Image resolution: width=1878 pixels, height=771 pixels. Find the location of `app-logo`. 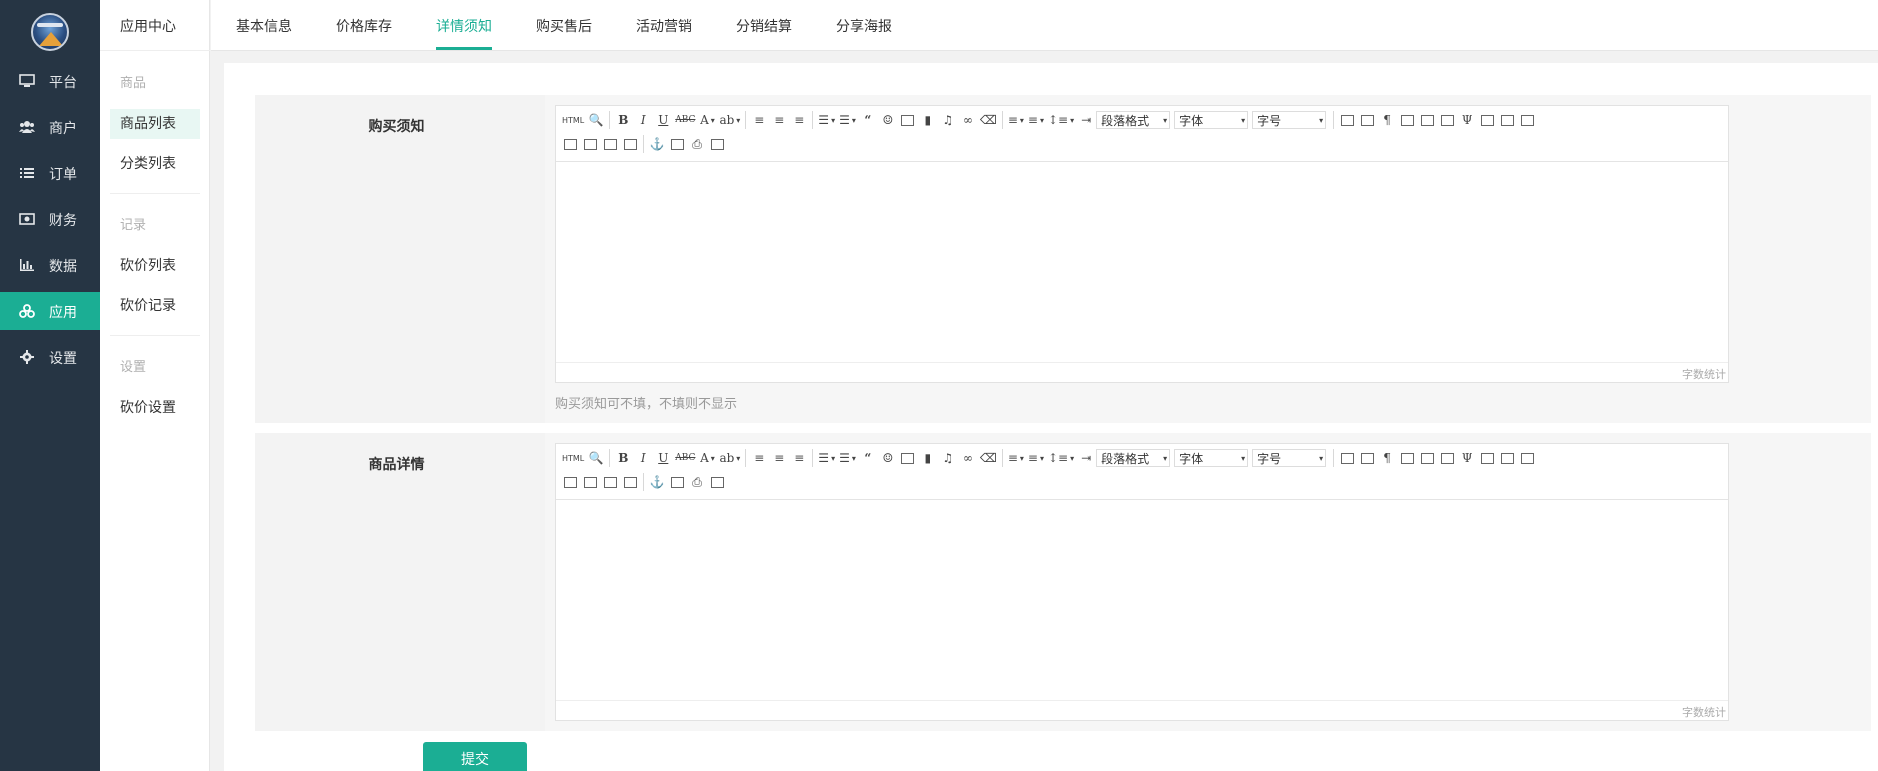

app-logo is located at coordinates (50, 32).